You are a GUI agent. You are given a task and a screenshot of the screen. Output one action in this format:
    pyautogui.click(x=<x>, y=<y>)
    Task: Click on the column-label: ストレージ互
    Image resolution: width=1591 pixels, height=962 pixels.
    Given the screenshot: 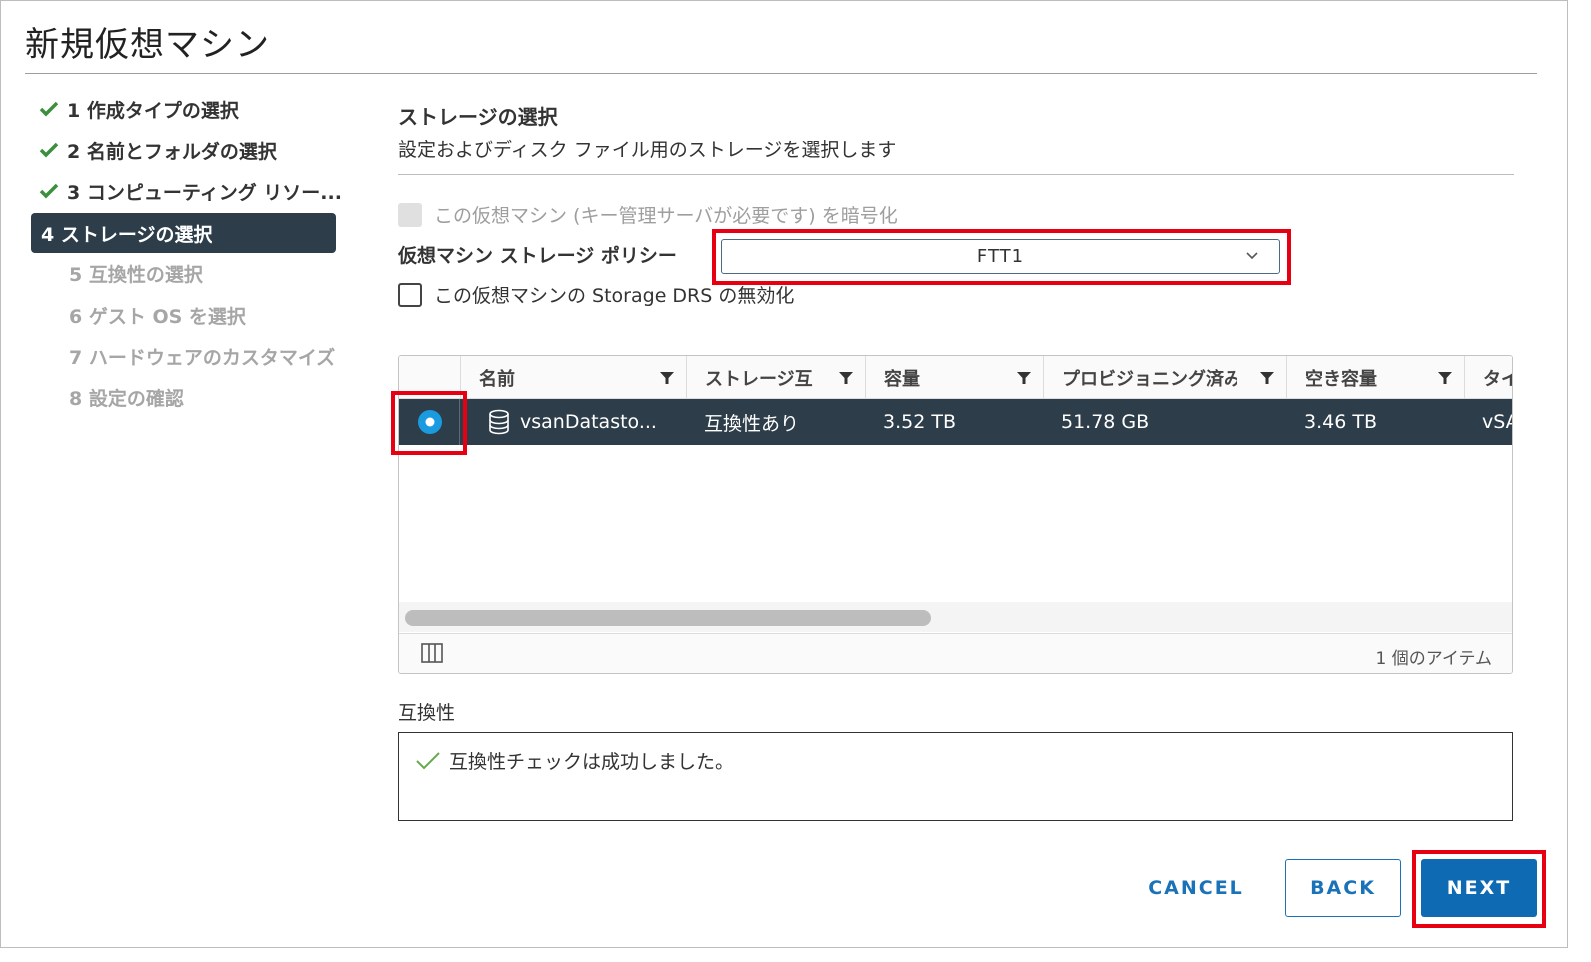 What is the action you would take?
    pyautogui.click(x=759, y=379)
    